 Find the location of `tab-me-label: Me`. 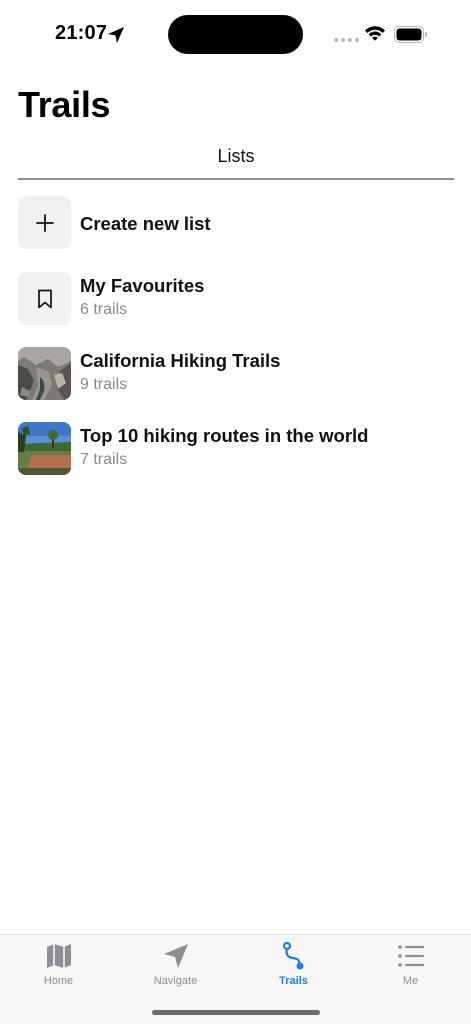

tab-me-label: Me is located at coordinates (410, 981).